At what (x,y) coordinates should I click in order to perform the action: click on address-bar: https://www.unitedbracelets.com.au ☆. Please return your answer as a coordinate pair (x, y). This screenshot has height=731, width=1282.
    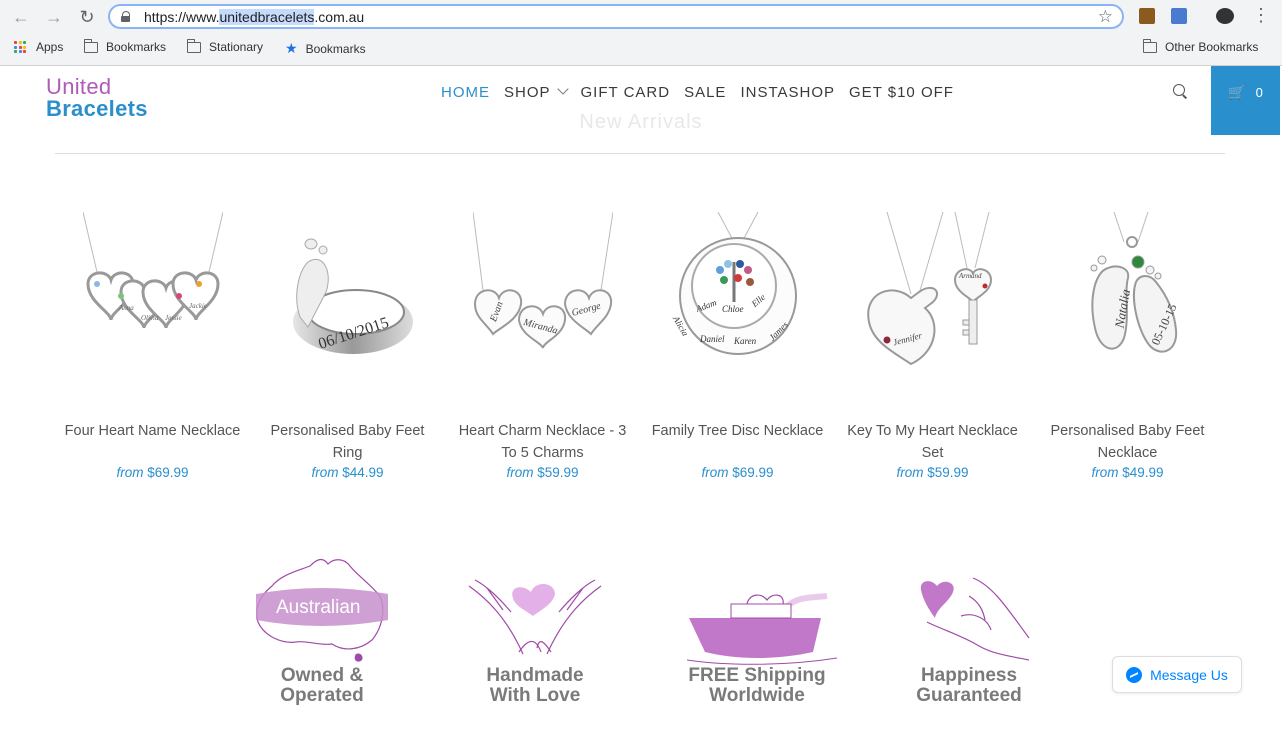
    Looking at the image, I should click on (616, 16).